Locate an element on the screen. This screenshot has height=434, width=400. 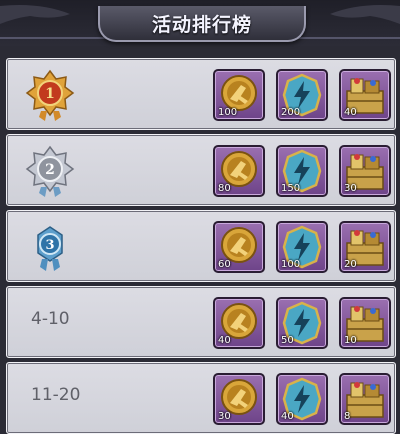
reward-list: 40 50 10 is located at coordinates (302, 323).